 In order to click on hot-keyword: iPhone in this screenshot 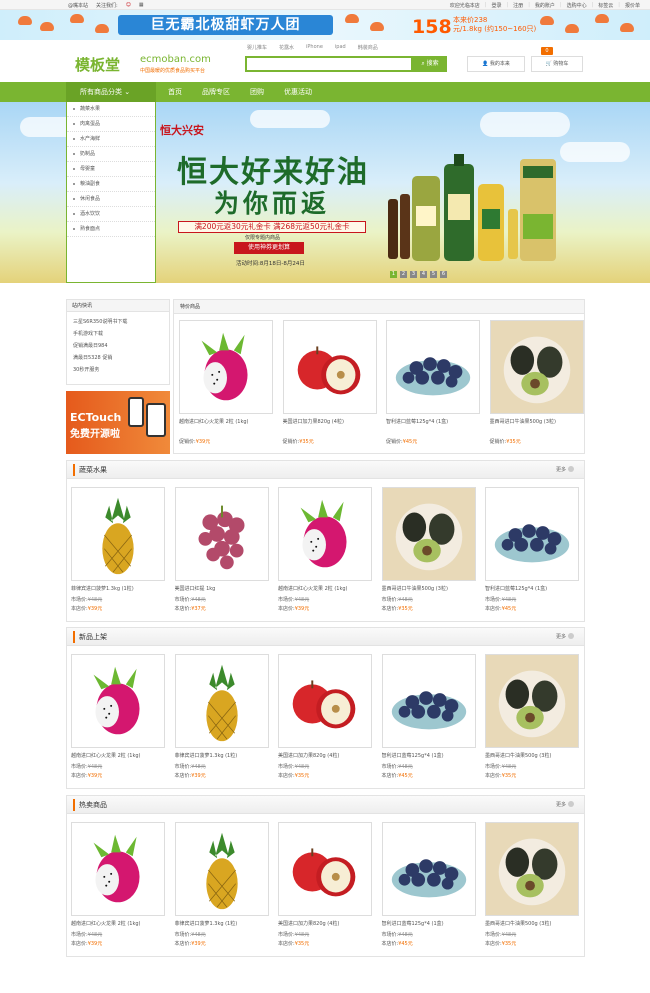, I will do `click(314, 47)`.